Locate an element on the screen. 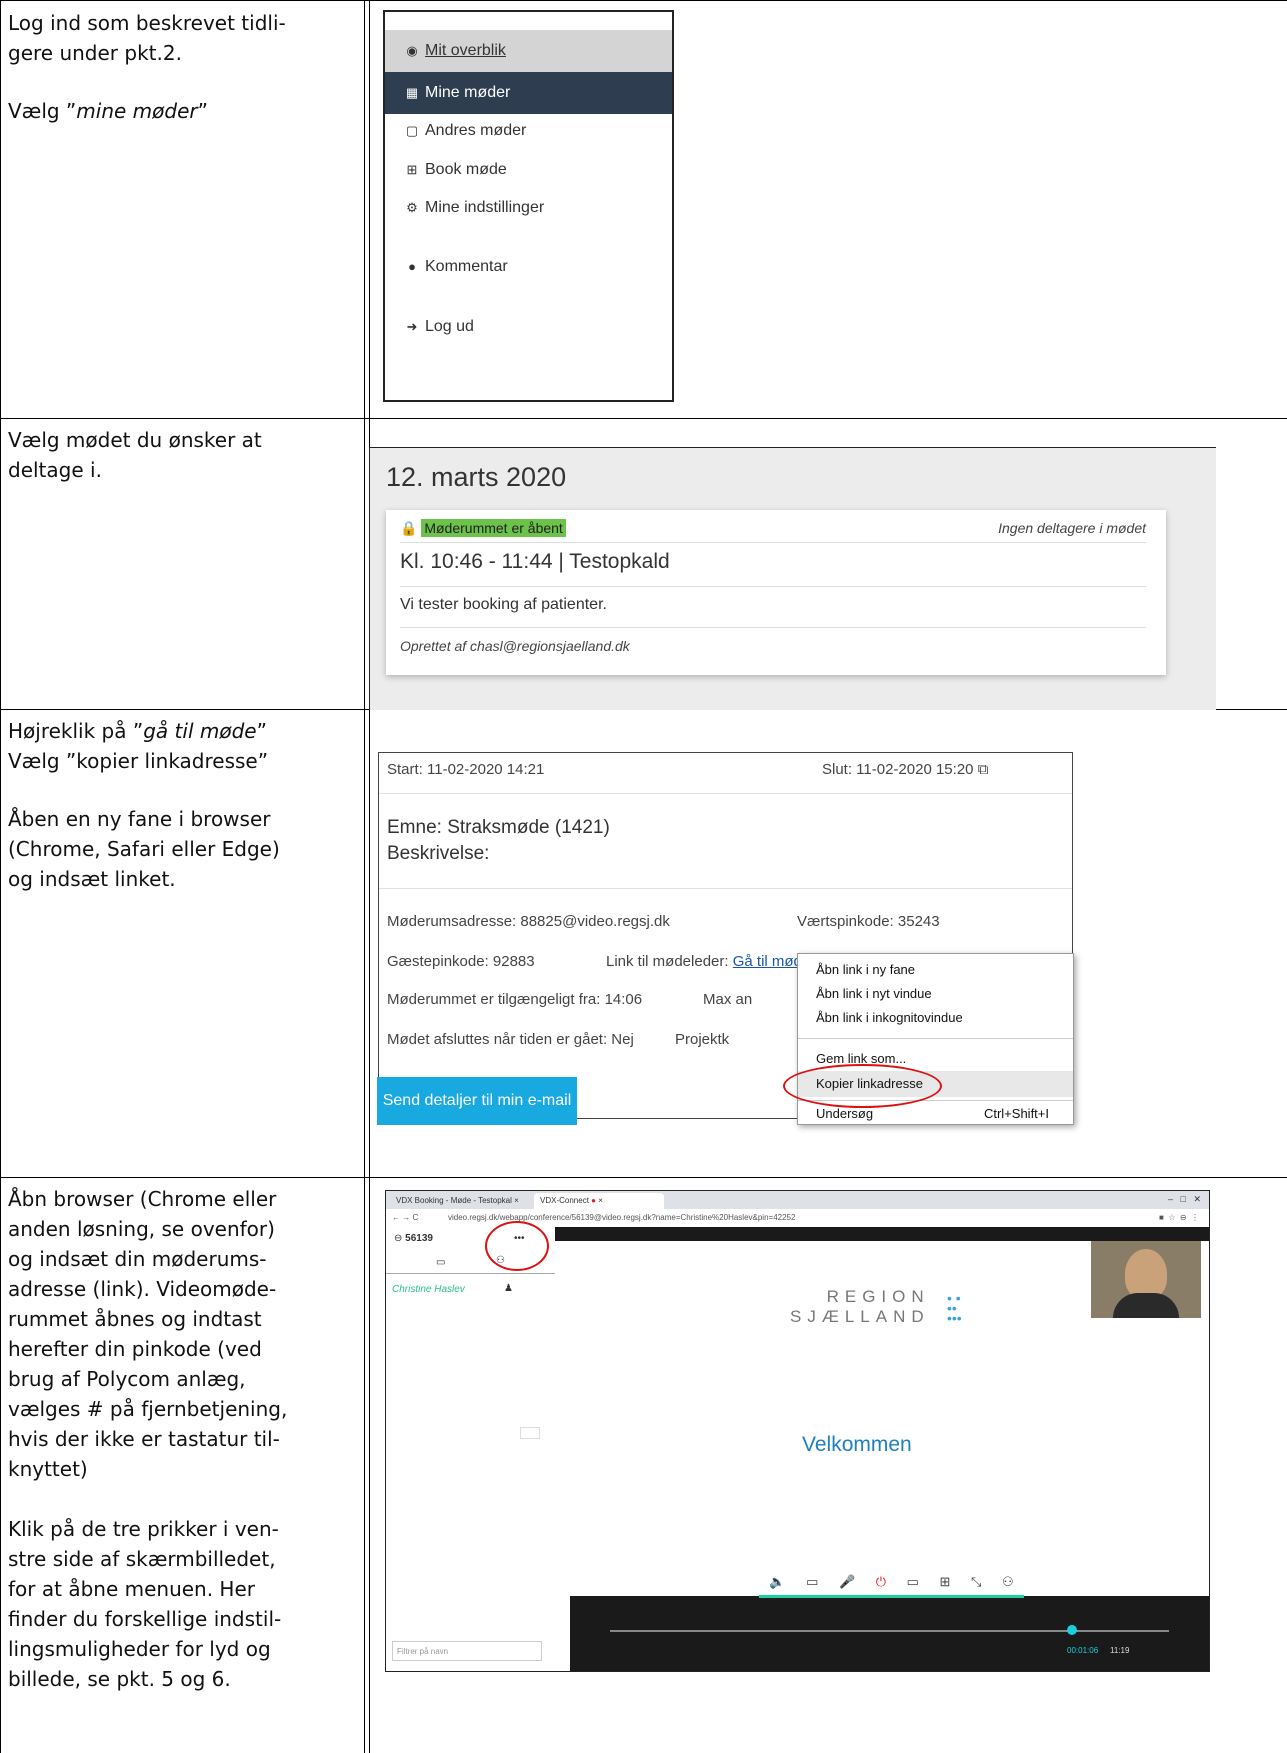  menu-item-book-meeting: ⊞ Book møde is located at coordinates (528, 170).